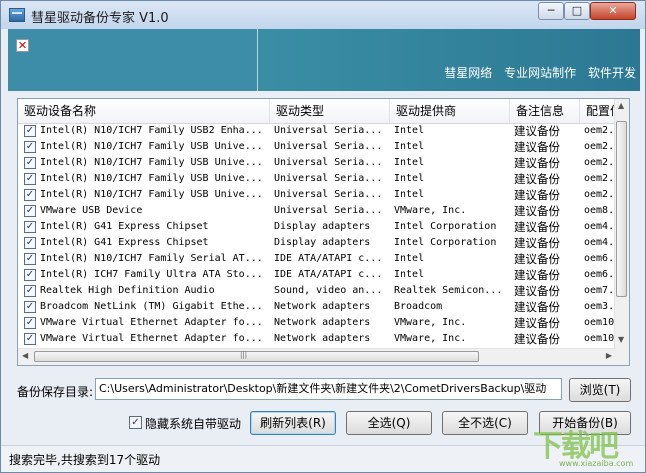  Describe the element at coordinates (324, 60) in the screenshot. I see `header-banner: ✕ 彗星网络 专业网站制作 软件开发` at that location.